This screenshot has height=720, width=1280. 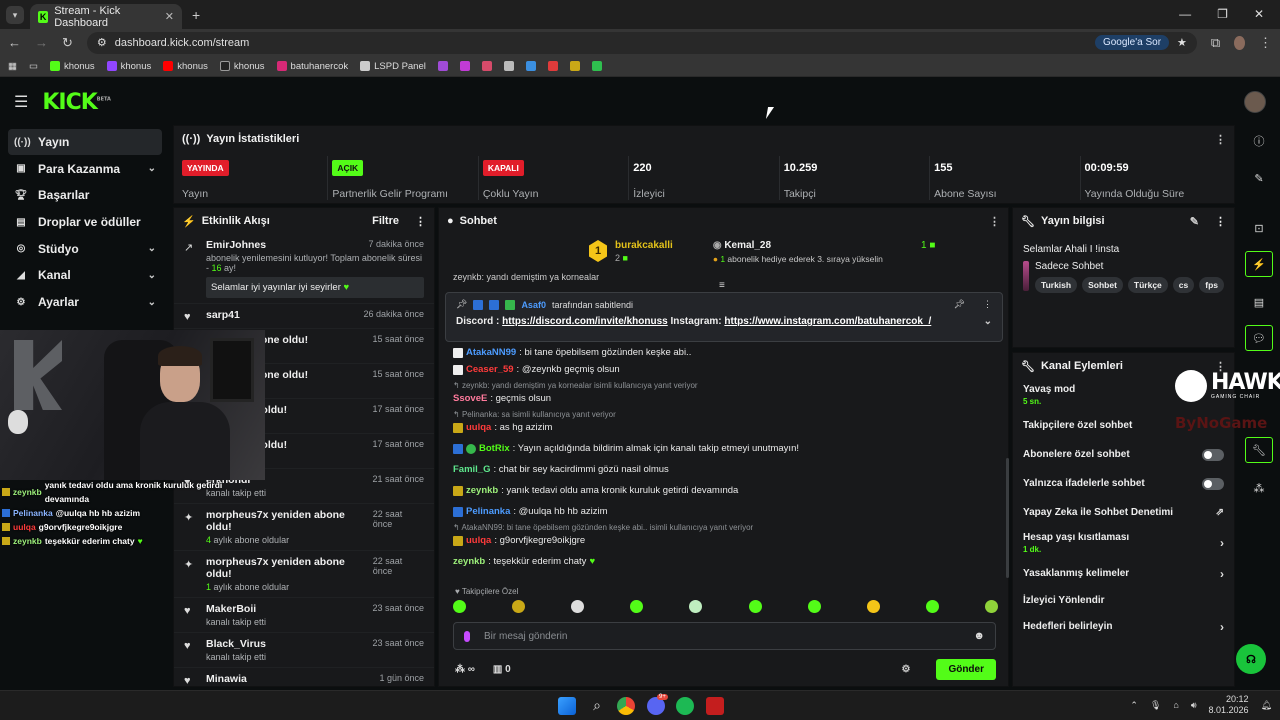 I want to click on sidebar-item-ayarlar: ⚙ Ayarlar ⌄, so click(x=85, y=302).